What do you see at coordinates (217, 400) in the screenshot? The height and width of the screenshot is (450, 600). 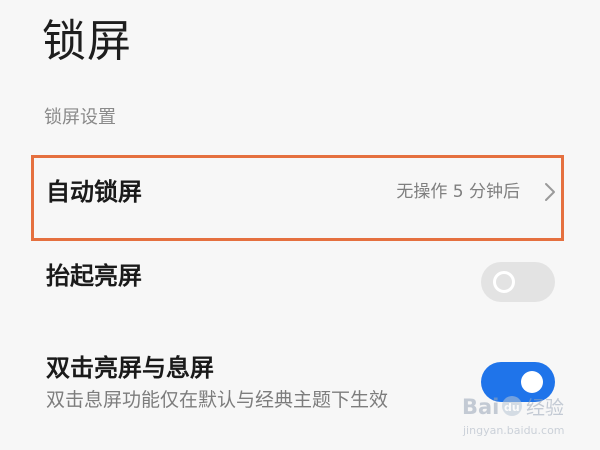 I see `double-tap-subtitle: 双击息屏功能仅在默认与经典主题下生效` at bounding box center [217, 400].